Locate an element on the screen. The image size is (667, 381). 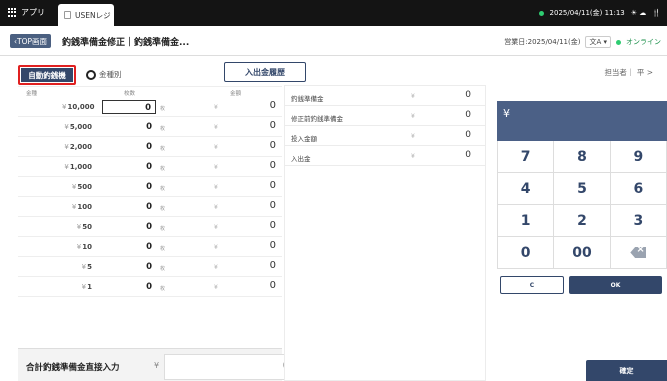
document-icon is located at coordinates (67, 15).